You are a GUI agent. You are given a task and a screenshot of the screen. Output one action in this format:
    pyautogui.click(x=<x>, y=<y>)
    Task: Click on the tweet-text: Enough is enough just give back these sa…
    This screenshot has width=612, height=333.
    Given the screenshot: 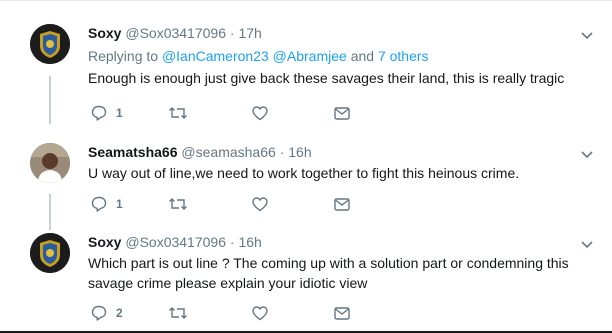 What is the action you would take?
    pyautogui.click(x=326, y=78)
    